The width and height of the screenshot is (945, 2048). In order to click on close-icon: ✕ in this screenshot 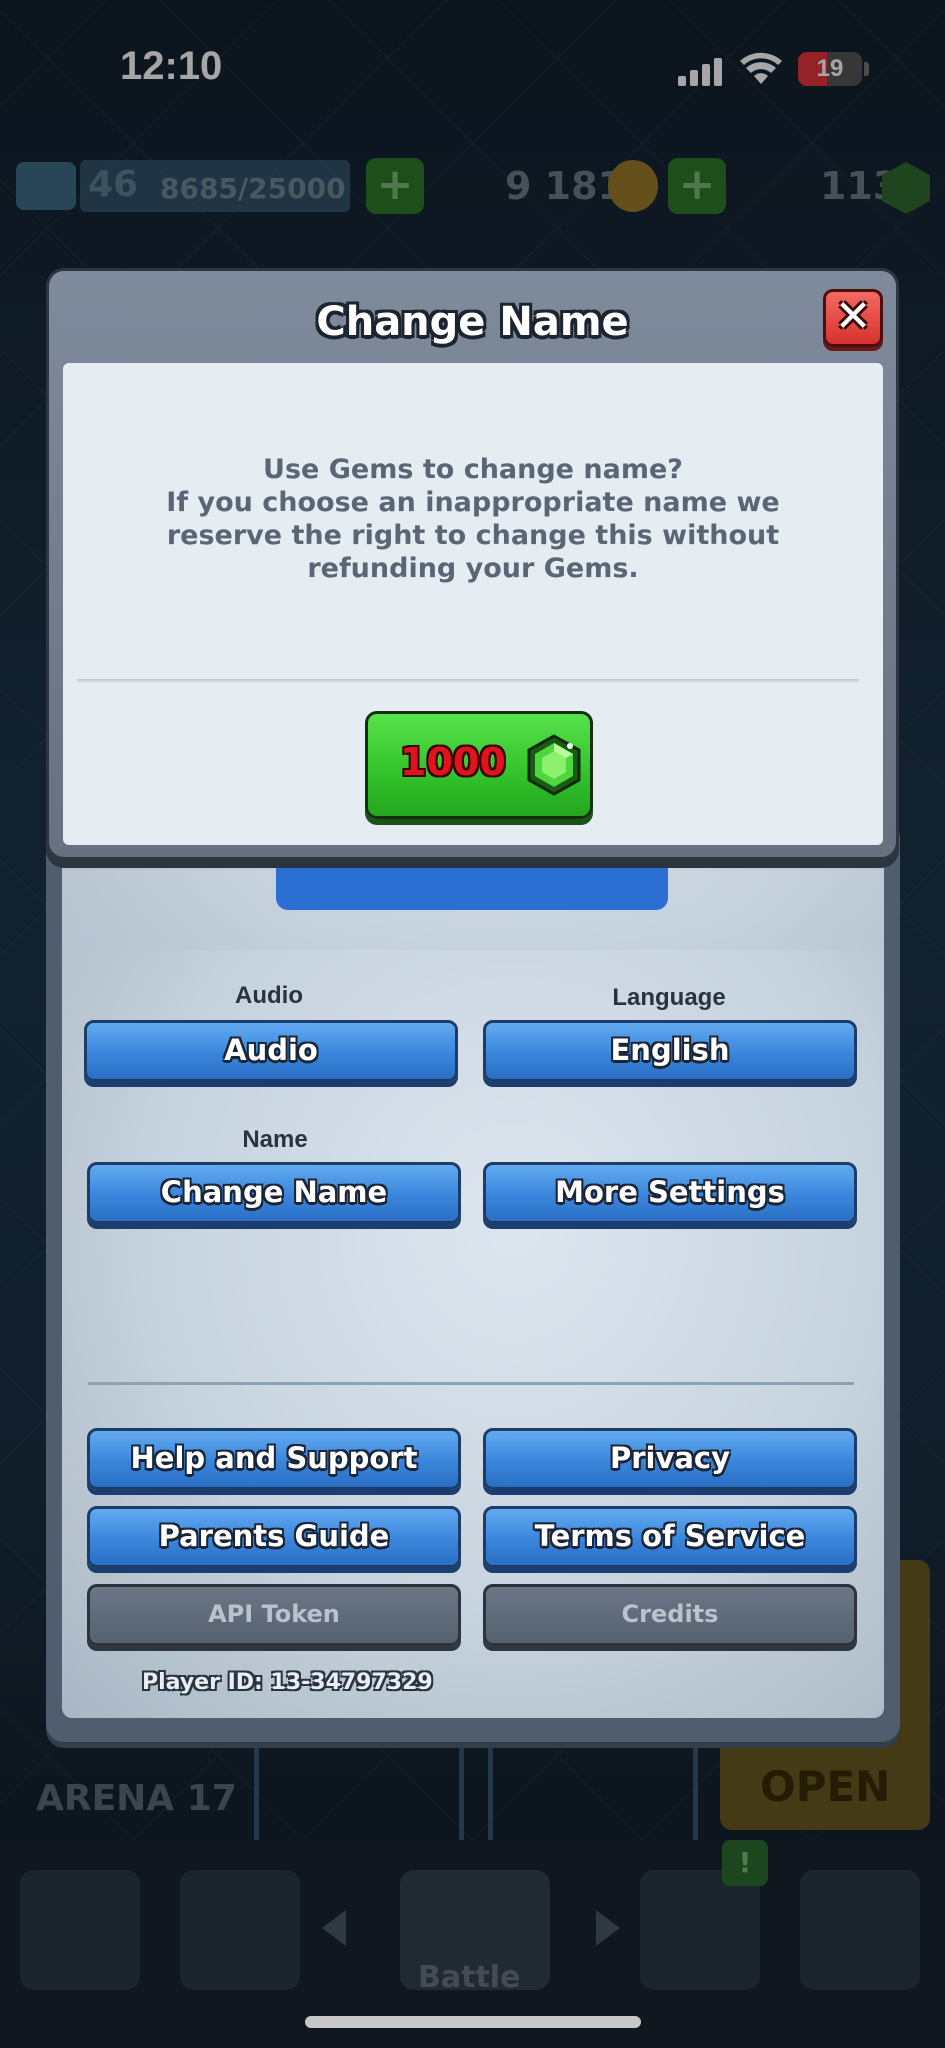, I will do `click(853, 316)`.